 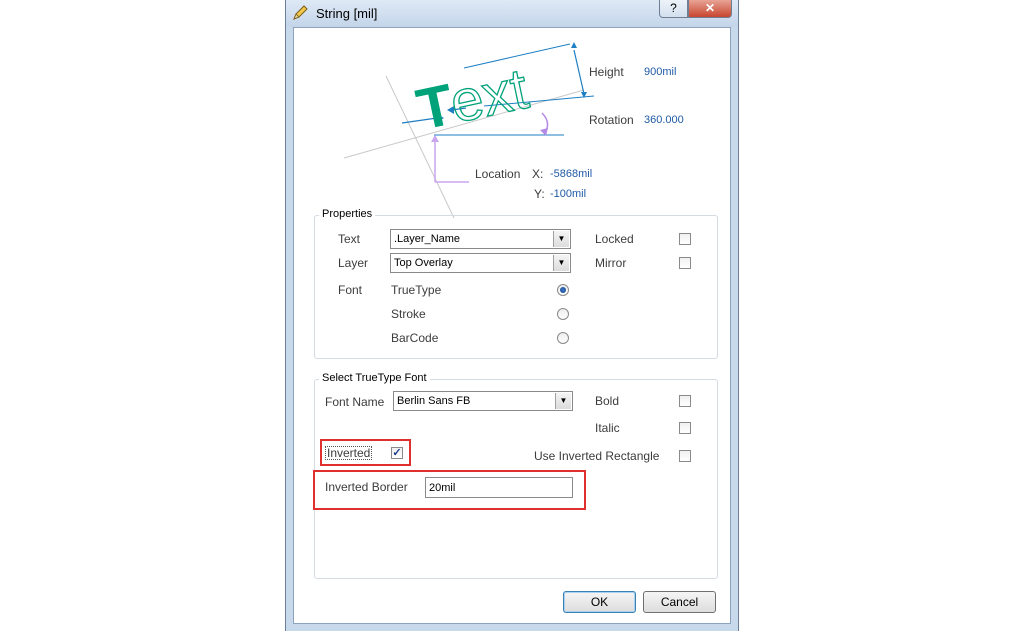 I want to click on location-x-label: X:, so click(x=538, y=174).